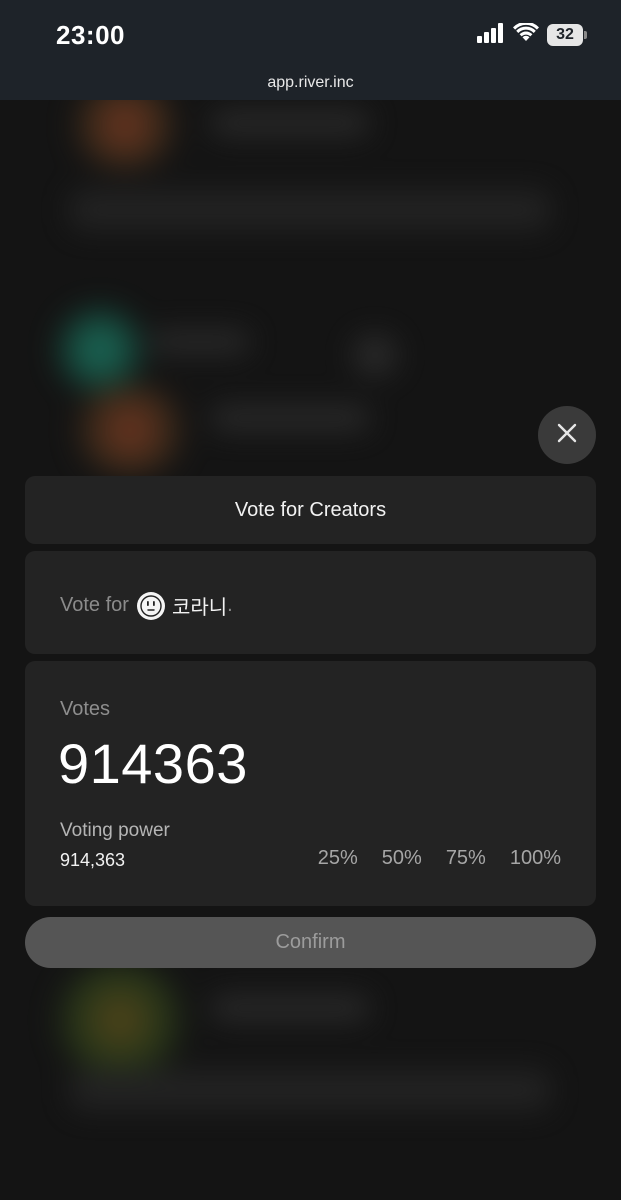 Image resolution: width=621 pixels, height=1200 pixels. I want to click on vote-for-label: Vote for, so click(94, 605).